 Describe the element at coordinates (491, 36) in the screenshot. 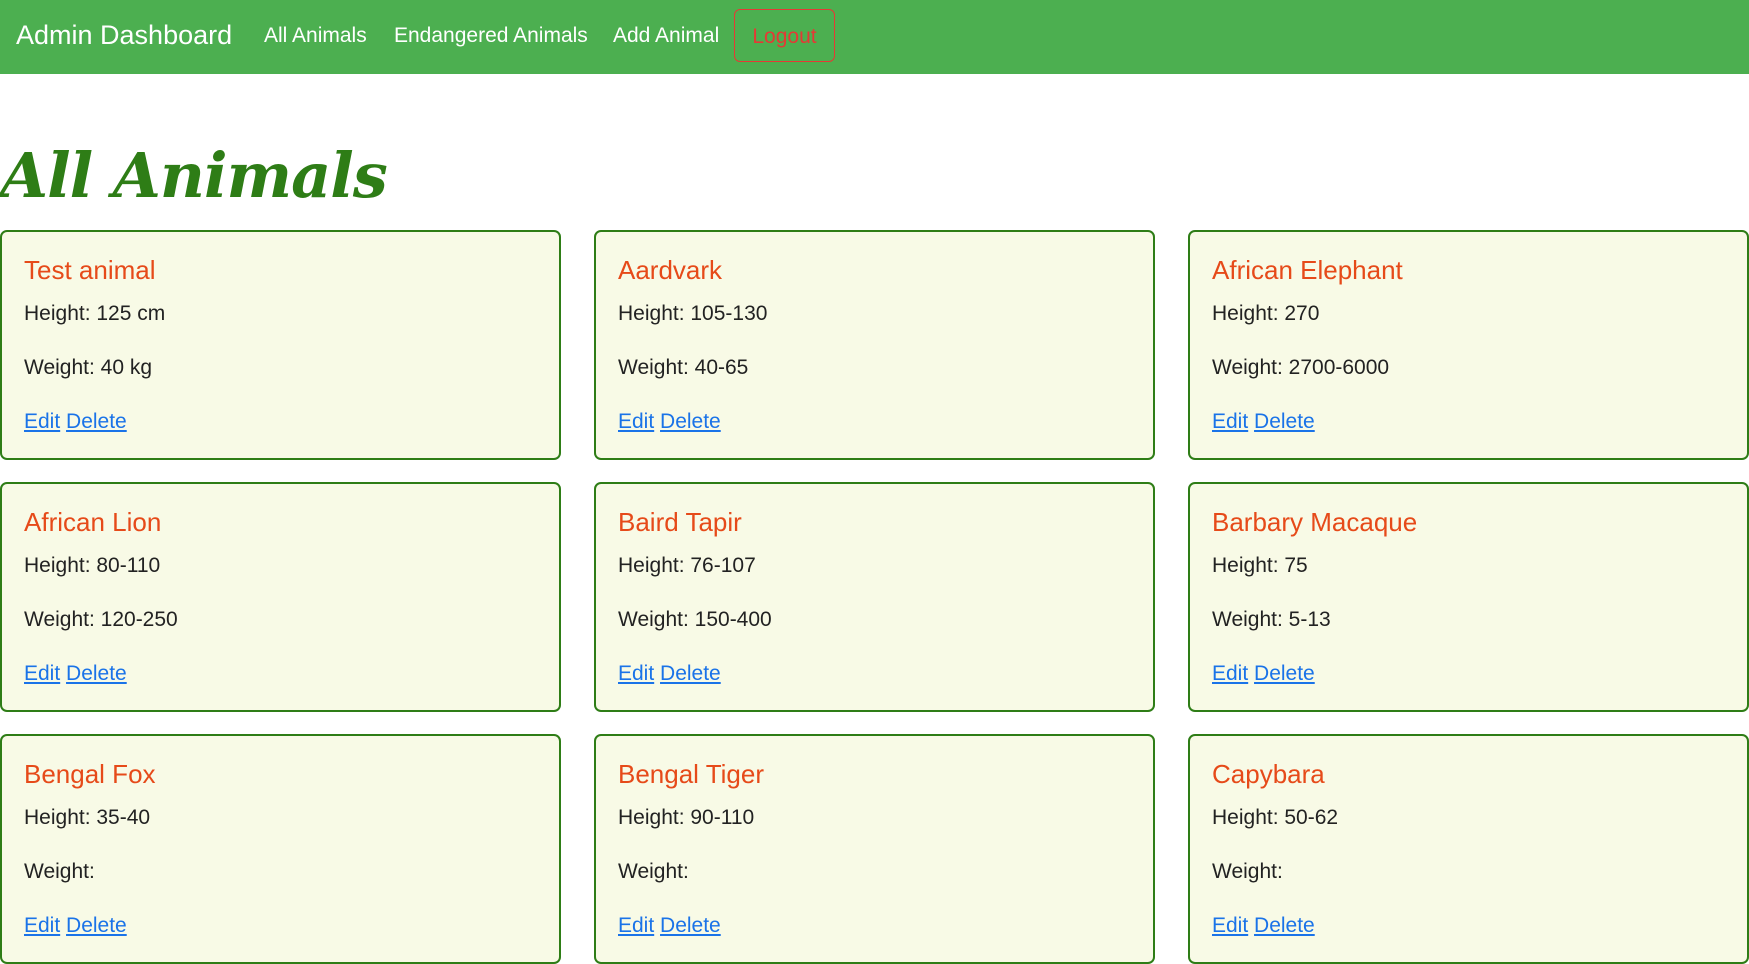

I see `nav-endangered-animals: Endangered Animals` at that location.